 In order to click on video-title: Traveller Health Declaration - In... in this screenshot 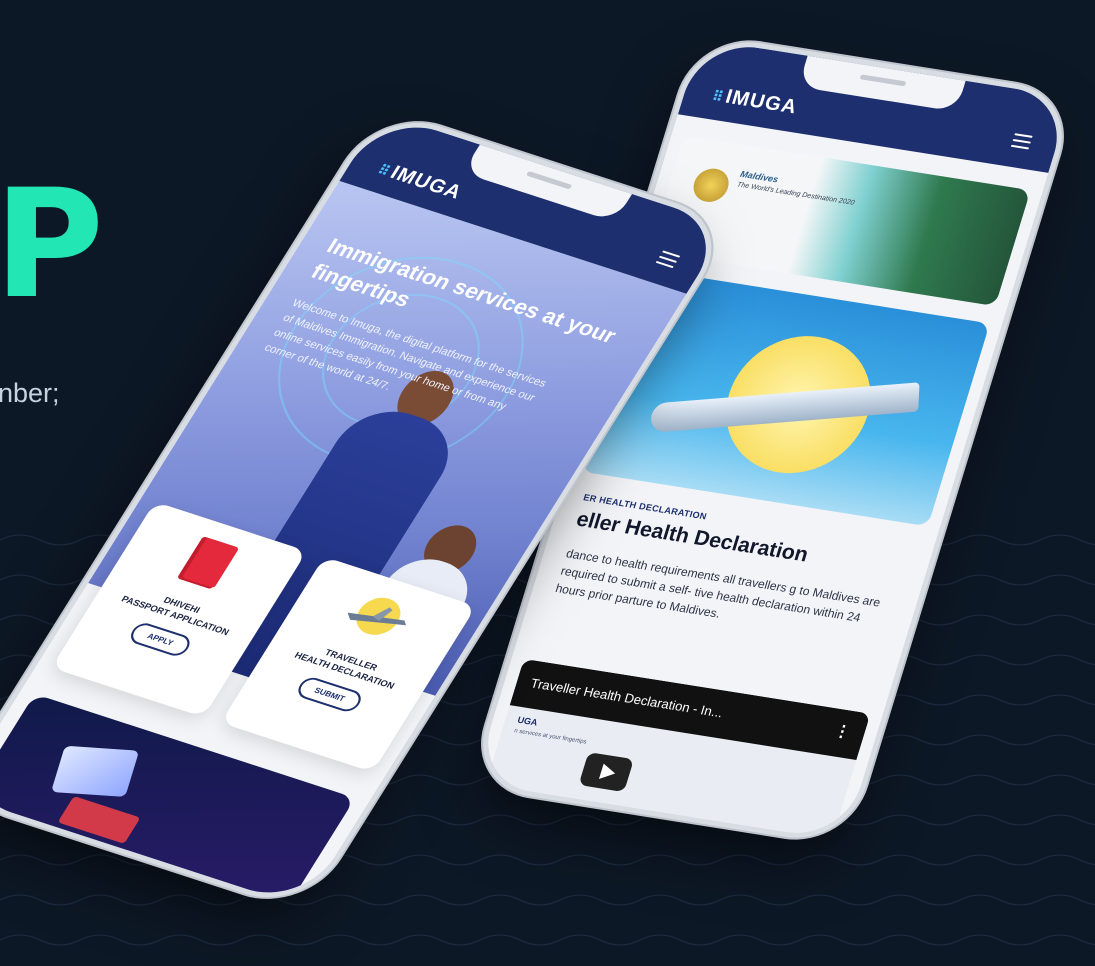, I will do `click(626, 698)`.